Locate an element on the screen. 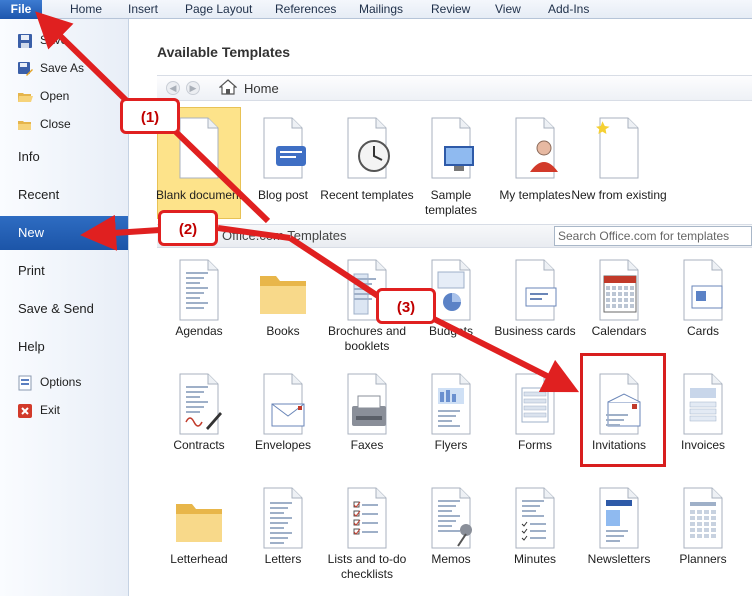  template-label: My templates is located at coordinates (535, 195).